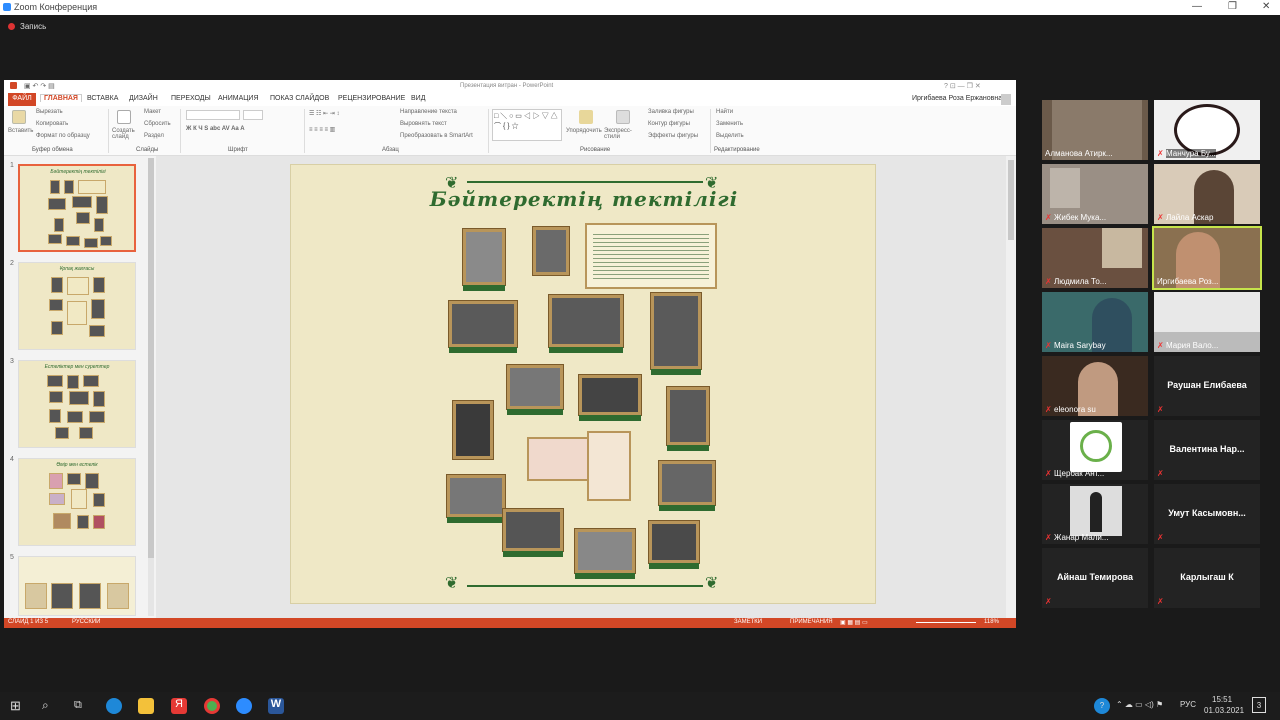  Describe the element at coordinates (20, 131) in the screenshot. I see `paste-button: Вставить` at that location.